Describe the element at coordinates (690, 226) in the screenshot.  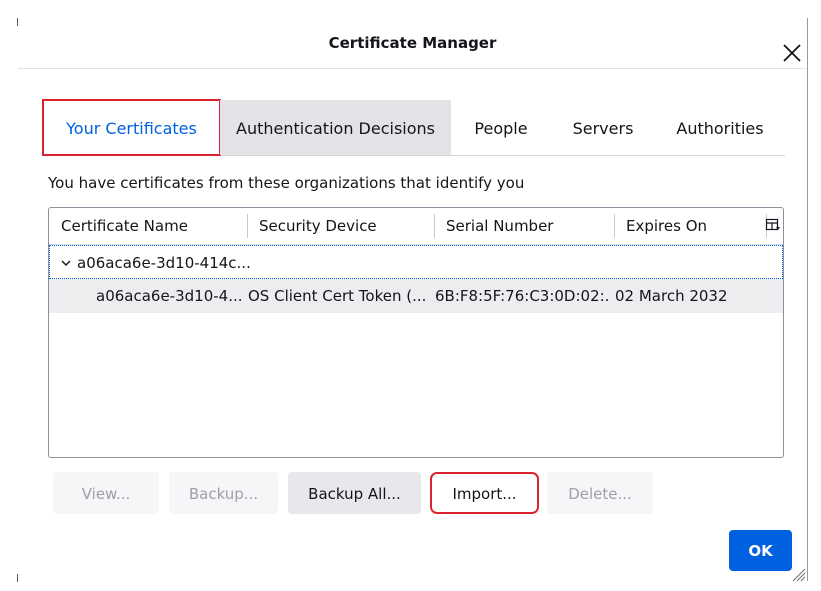
I see `column-header-expires-on: Expires On` at that location.